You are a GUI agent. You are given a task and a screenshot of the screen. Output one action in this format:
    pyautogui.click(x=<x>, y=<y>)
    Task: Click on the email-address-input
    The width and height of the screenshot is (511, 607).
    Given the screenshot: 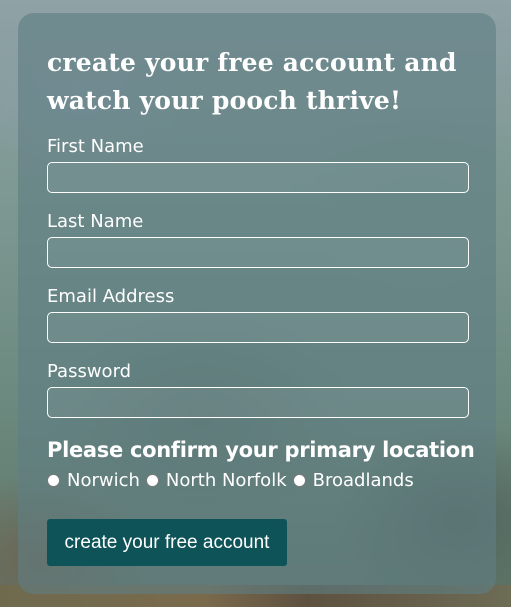 What is the action you would take?
    pyautogui.click(x=258, y=327)
    